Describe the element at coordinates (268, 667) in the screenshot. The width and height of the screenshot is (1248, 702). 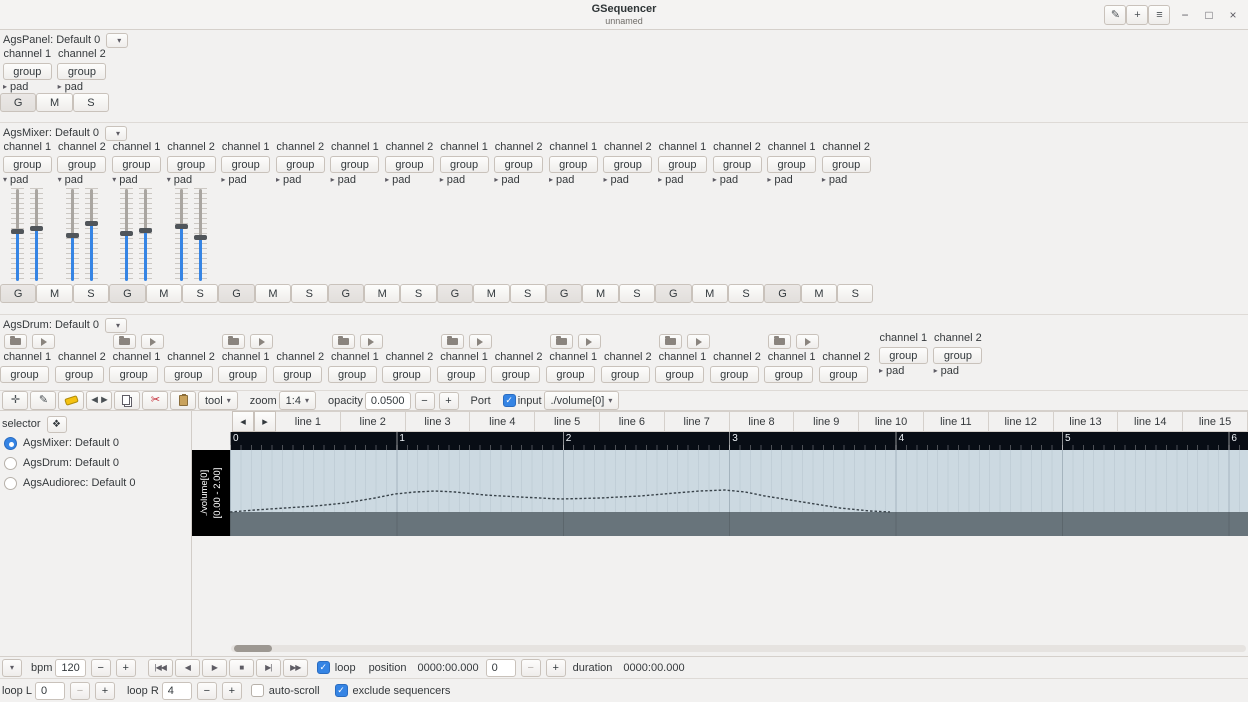
I see `seek-forward-button: ▶|` at that location.